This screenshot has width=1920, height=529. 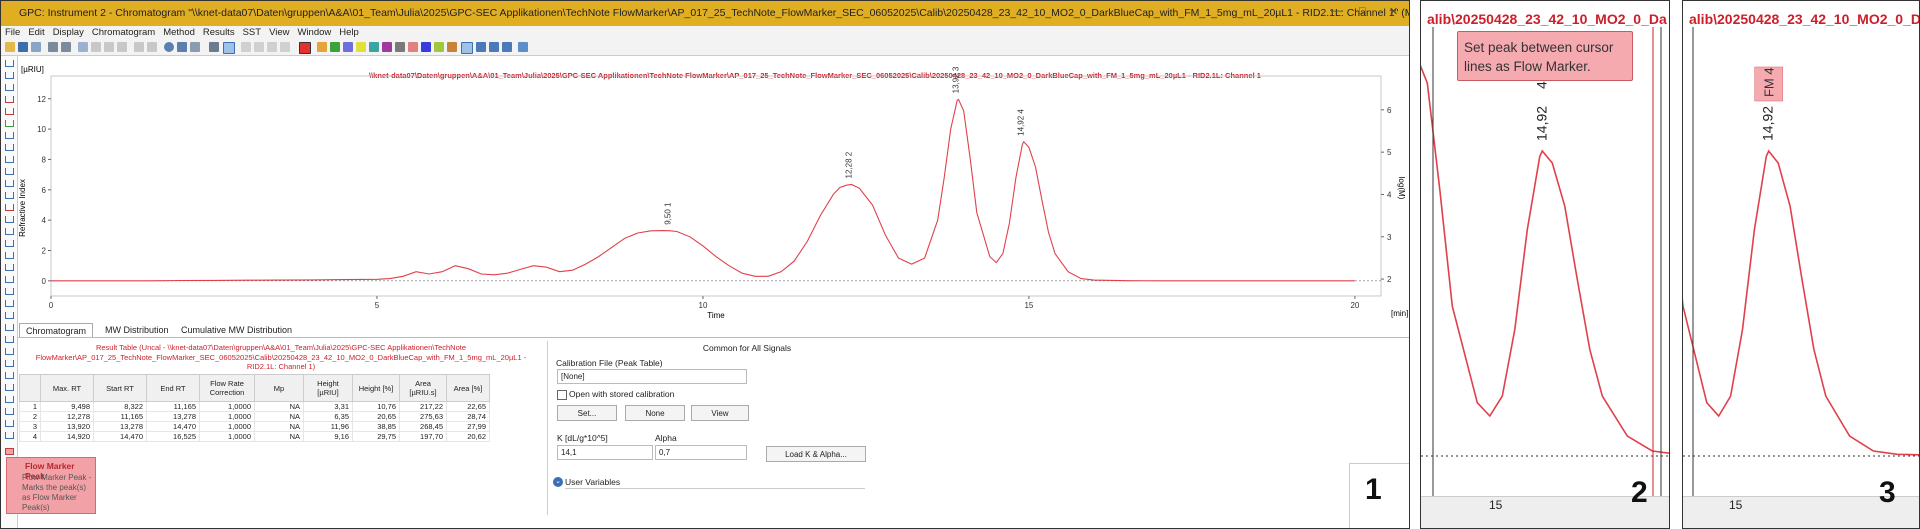 I want to click on resize-icon, so click(x=494, y=47).